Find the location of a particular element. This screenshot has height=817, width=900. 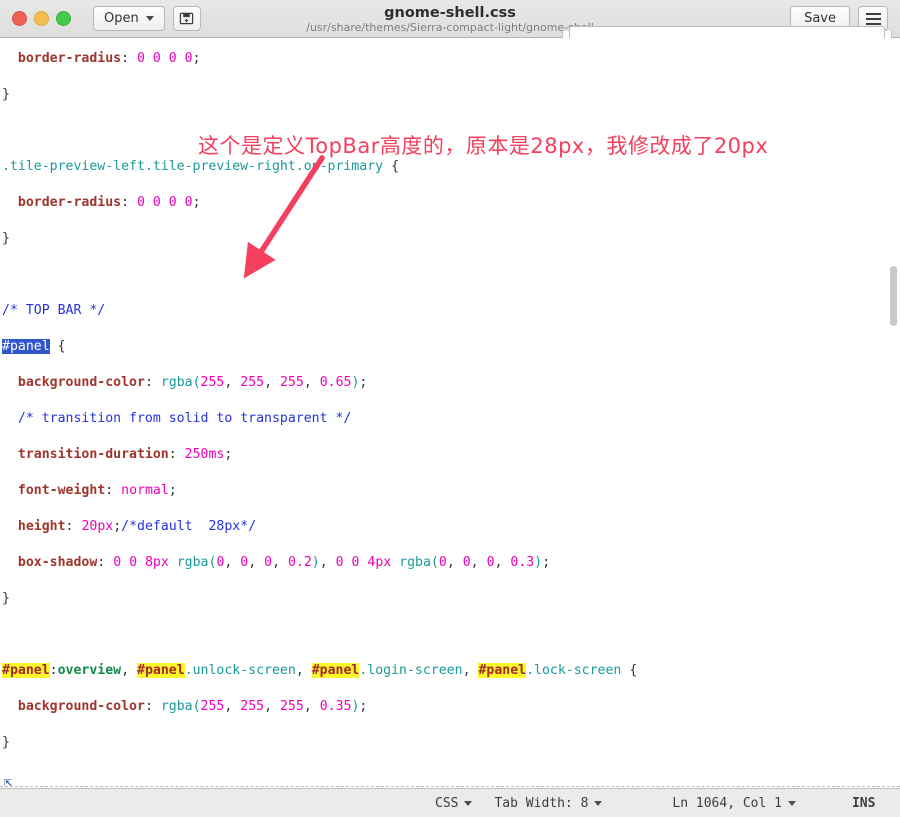

save-as-icon is located at coordinates (187, 18).